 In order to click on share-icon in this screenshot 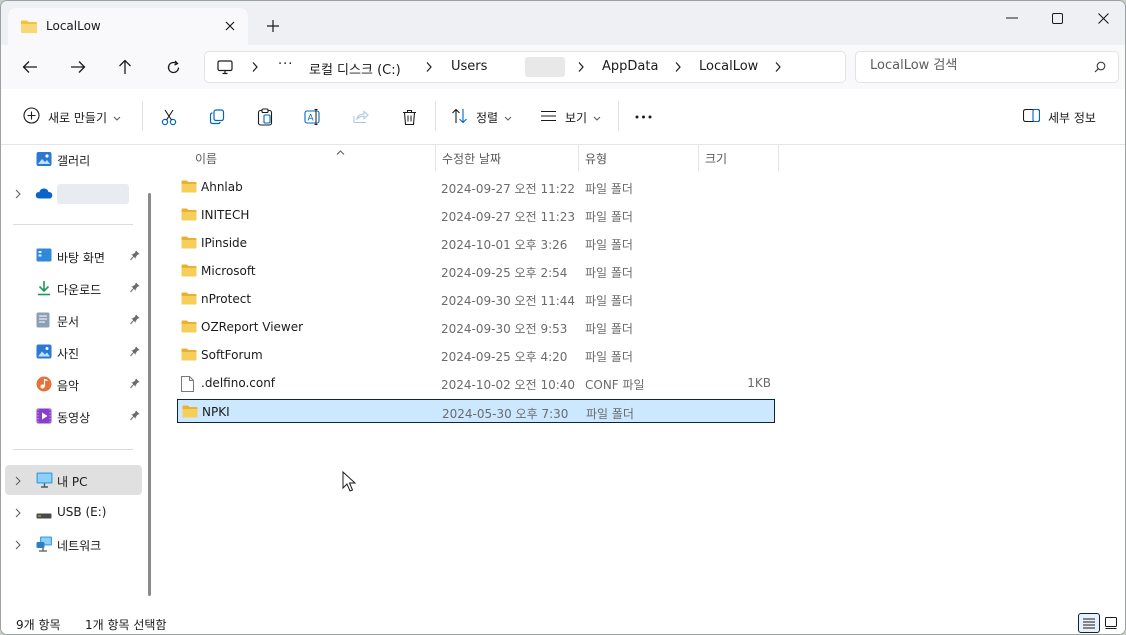, I will do `click(361, 117)`.